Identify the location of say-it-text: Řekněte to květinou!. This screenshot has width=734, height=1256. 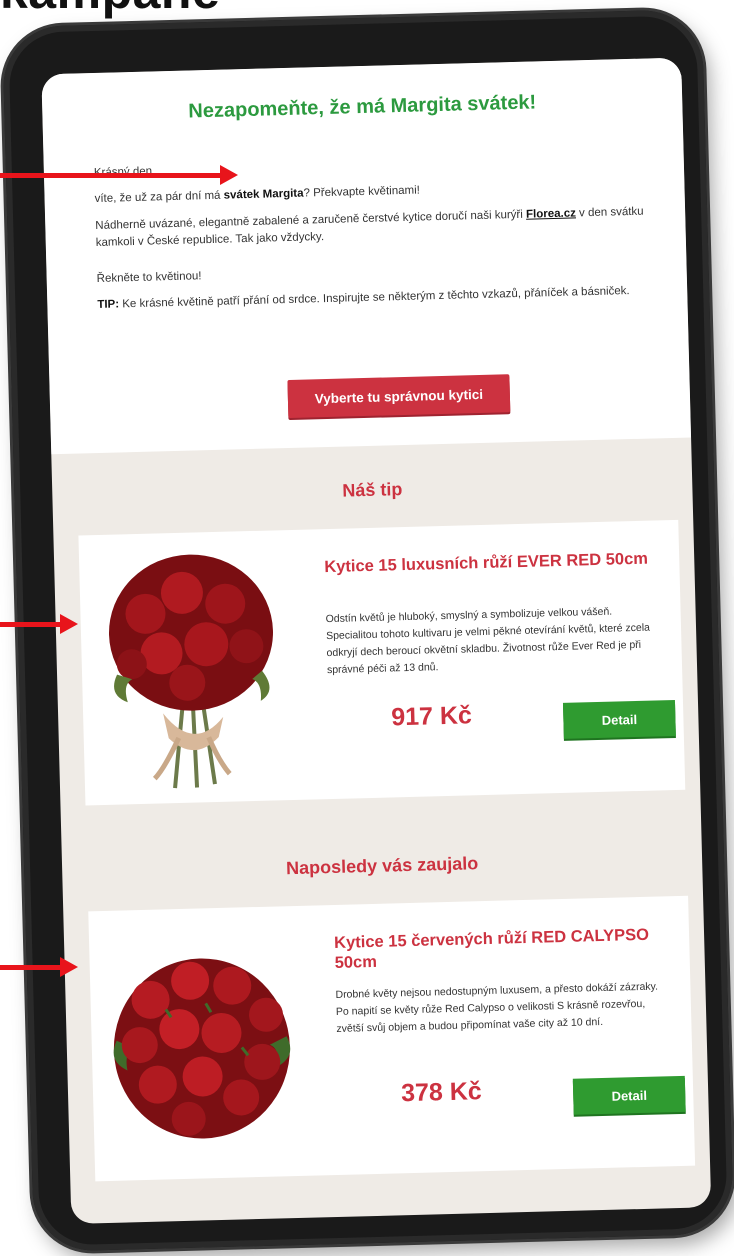
(149, 277).